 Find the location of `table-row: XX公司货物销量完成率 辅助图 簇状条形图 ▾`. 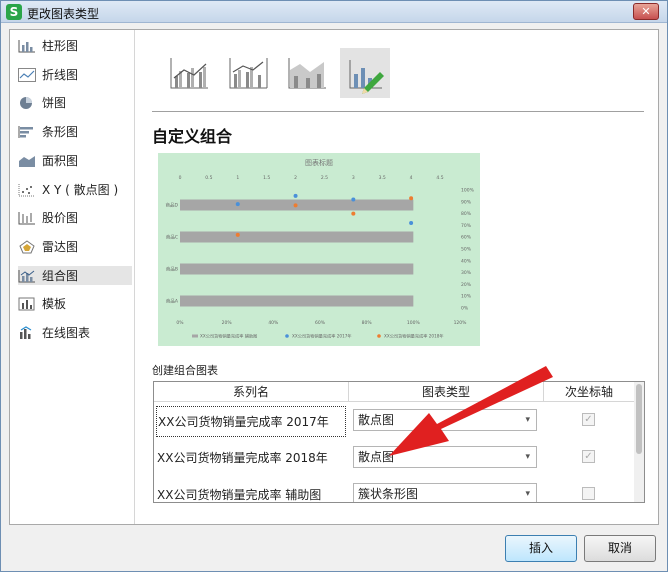

table-row: XX公司货物销量完成率 辅助图 簇状条形图 ▾ is located at coordinates (394, 489).